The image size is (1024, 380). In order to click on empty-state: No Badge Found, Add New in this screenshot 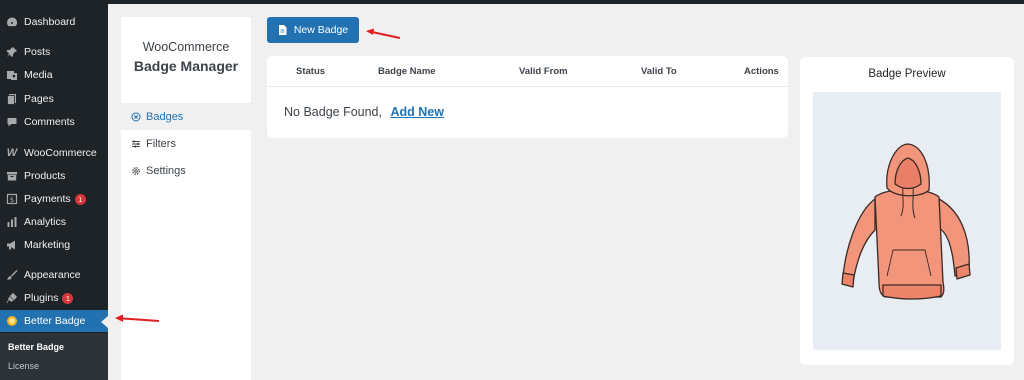, I will do `click(364, 112)`.